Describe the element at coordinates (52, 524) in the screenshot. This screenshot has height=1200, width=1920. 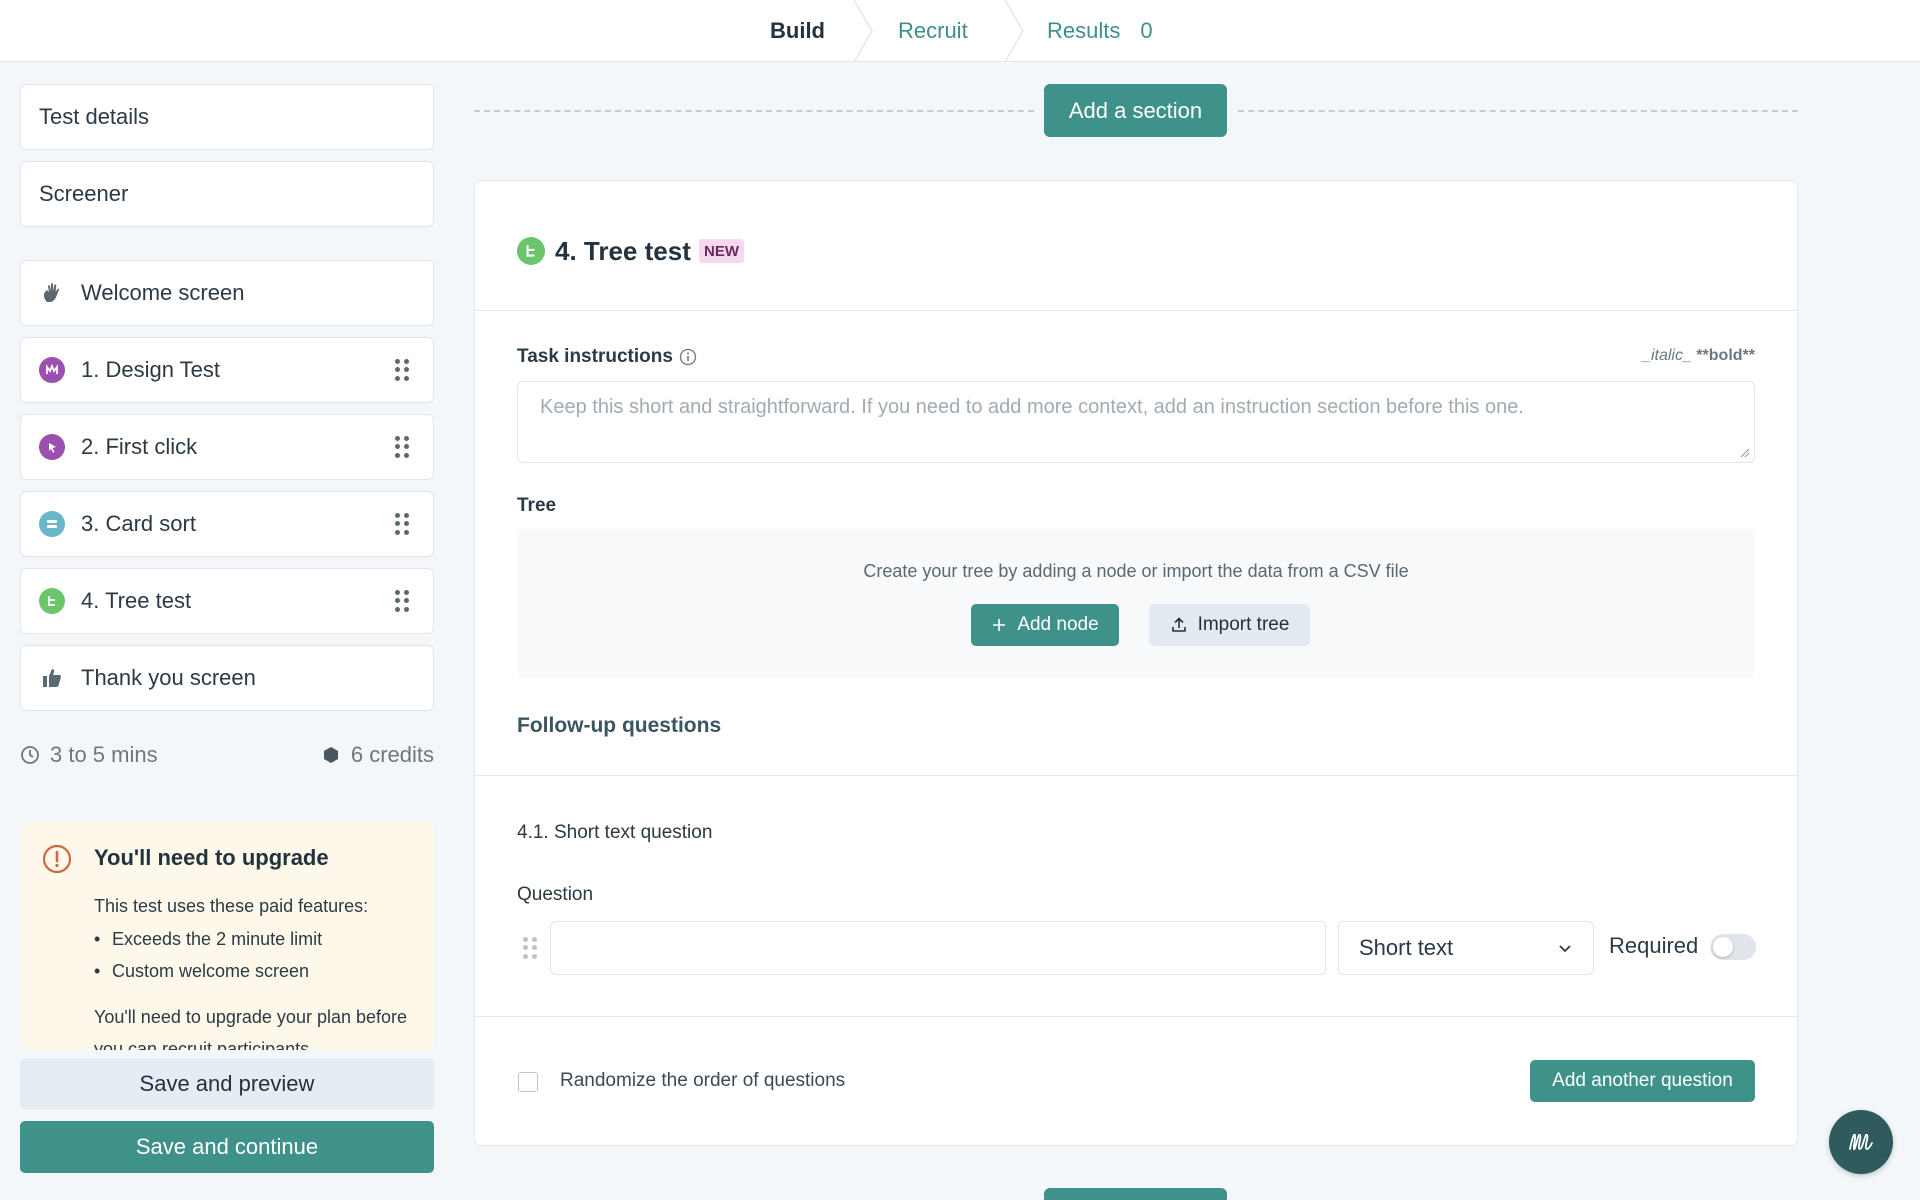
I see `card-sort-icon` at that location.